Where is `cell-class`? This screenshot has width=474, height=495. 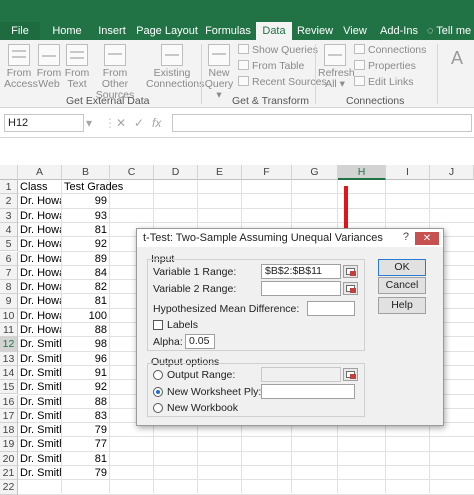
cell-class is located at coordinates (40, 487).